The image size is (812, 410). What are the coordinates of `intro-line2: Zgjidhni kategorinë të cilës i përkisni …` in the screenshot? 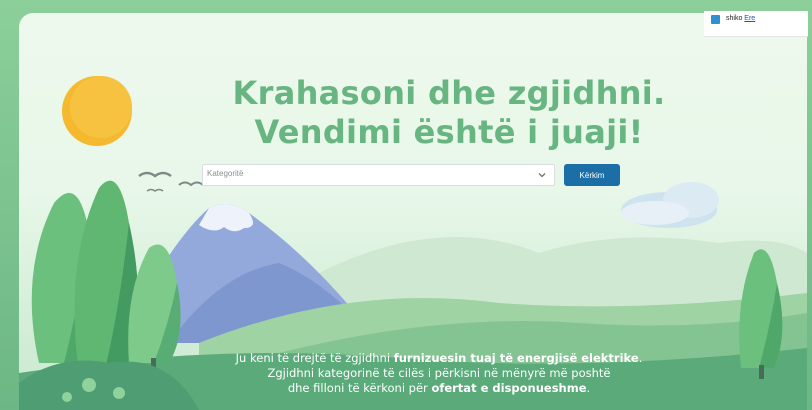 It's located at (439, 373).